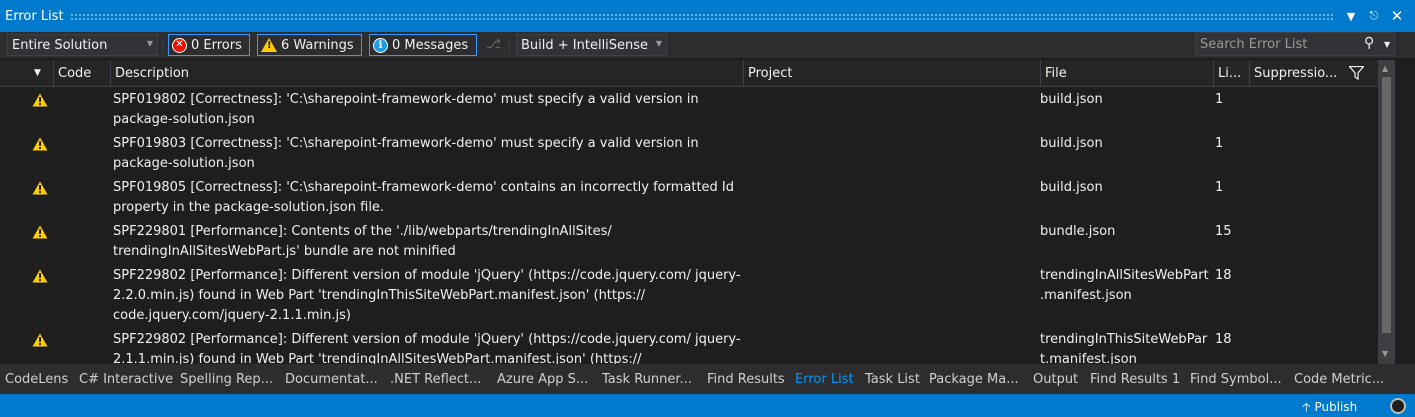 The width and height of the screenshot is (1415, 417). I want to click on tab-find-results-1: Find Results 1, so click(1135, 379).